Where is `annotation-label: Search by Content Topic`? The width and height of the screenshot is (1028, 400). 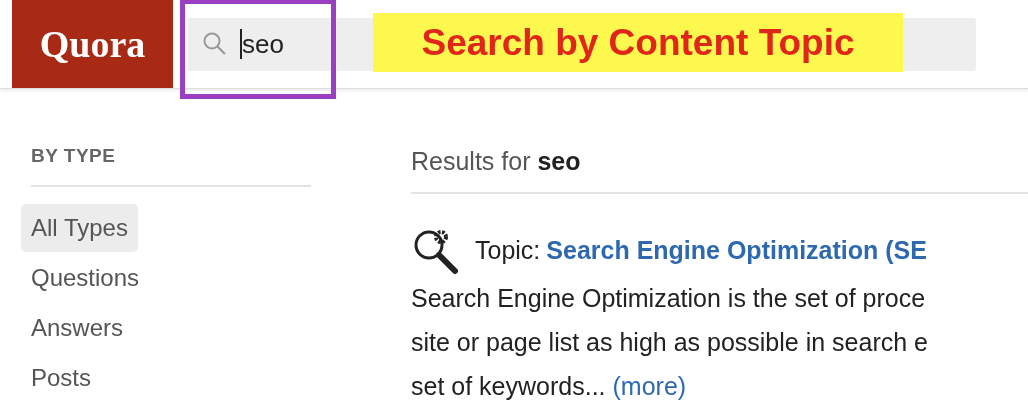 annotation-label: Search by Content Topic is located at coordinates (638, 42).